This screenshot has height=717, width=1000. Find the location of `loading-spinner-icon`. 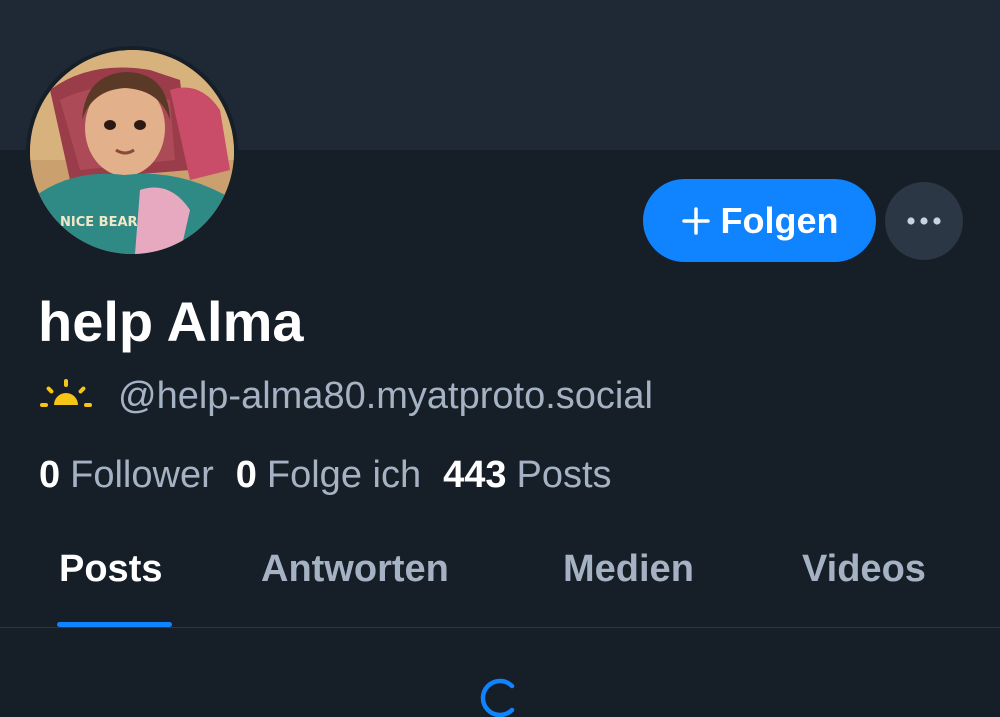

loading-spinner-icon is located at coordinates (497, 697).